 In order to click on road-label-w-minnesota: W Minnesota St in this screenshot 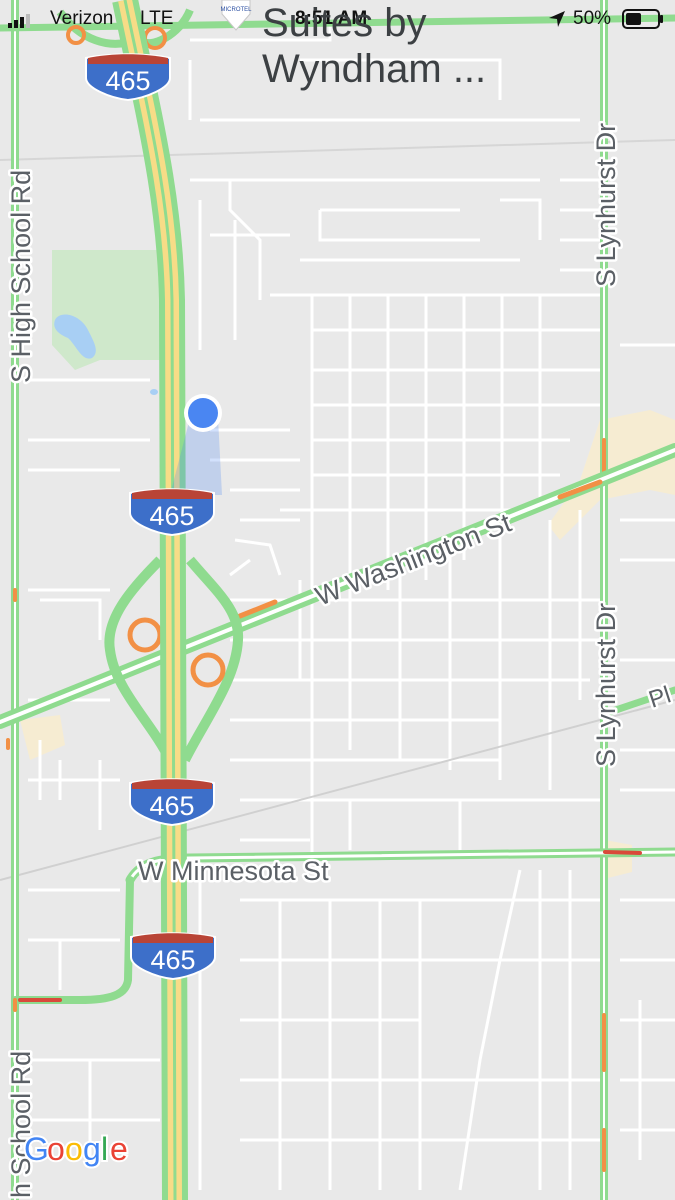, I will do `click(233, 871)`.